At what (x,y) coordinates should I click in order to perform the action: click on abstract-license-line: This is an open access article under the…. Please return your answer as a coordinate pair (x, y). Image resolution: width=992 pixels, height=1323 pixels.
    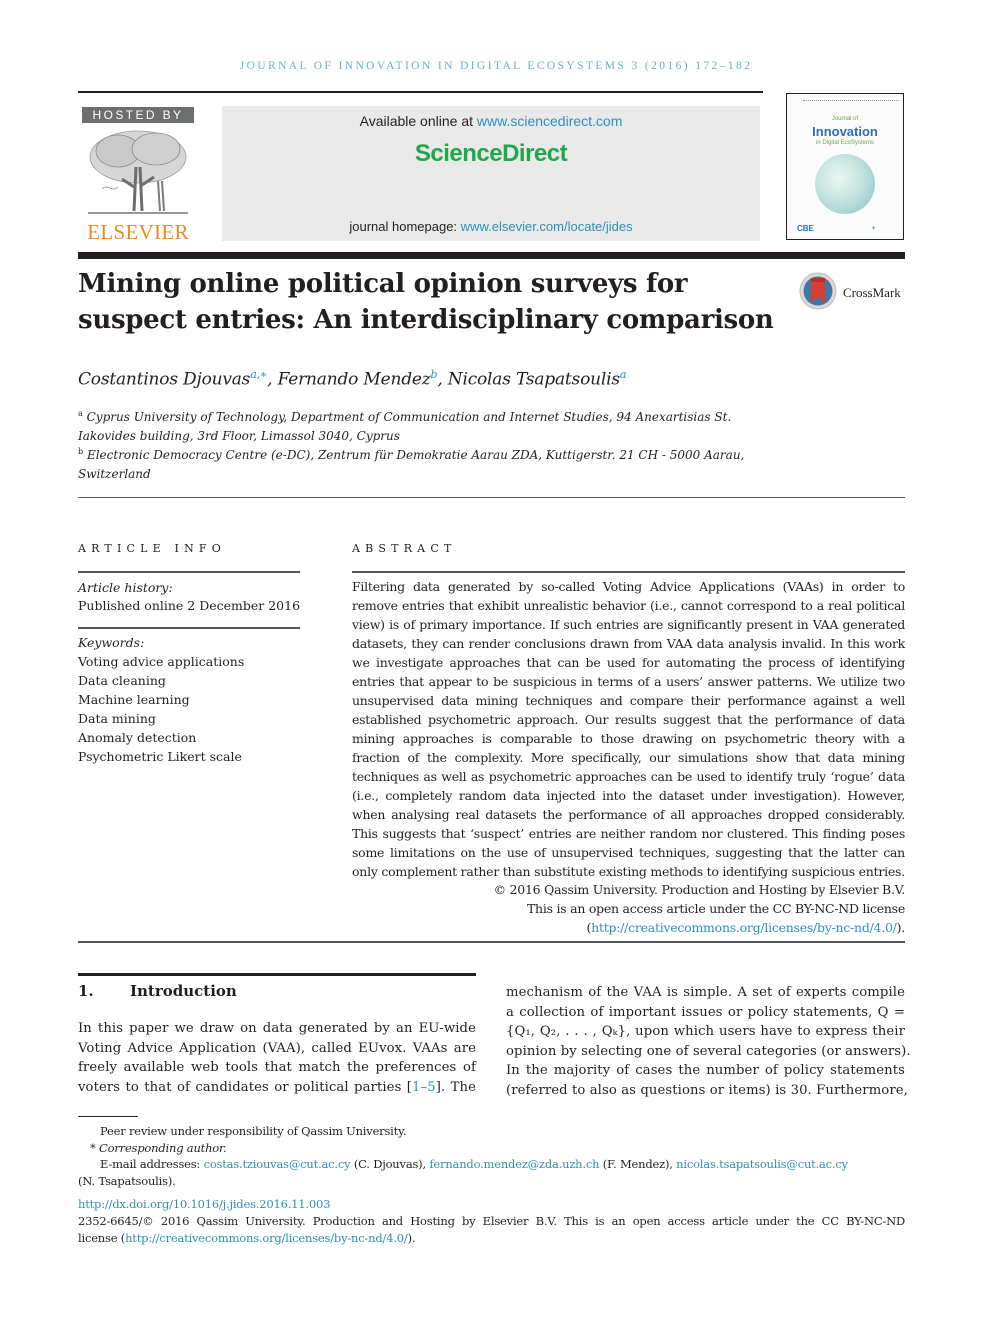
    Looking at the image, I should click on (715, 908).